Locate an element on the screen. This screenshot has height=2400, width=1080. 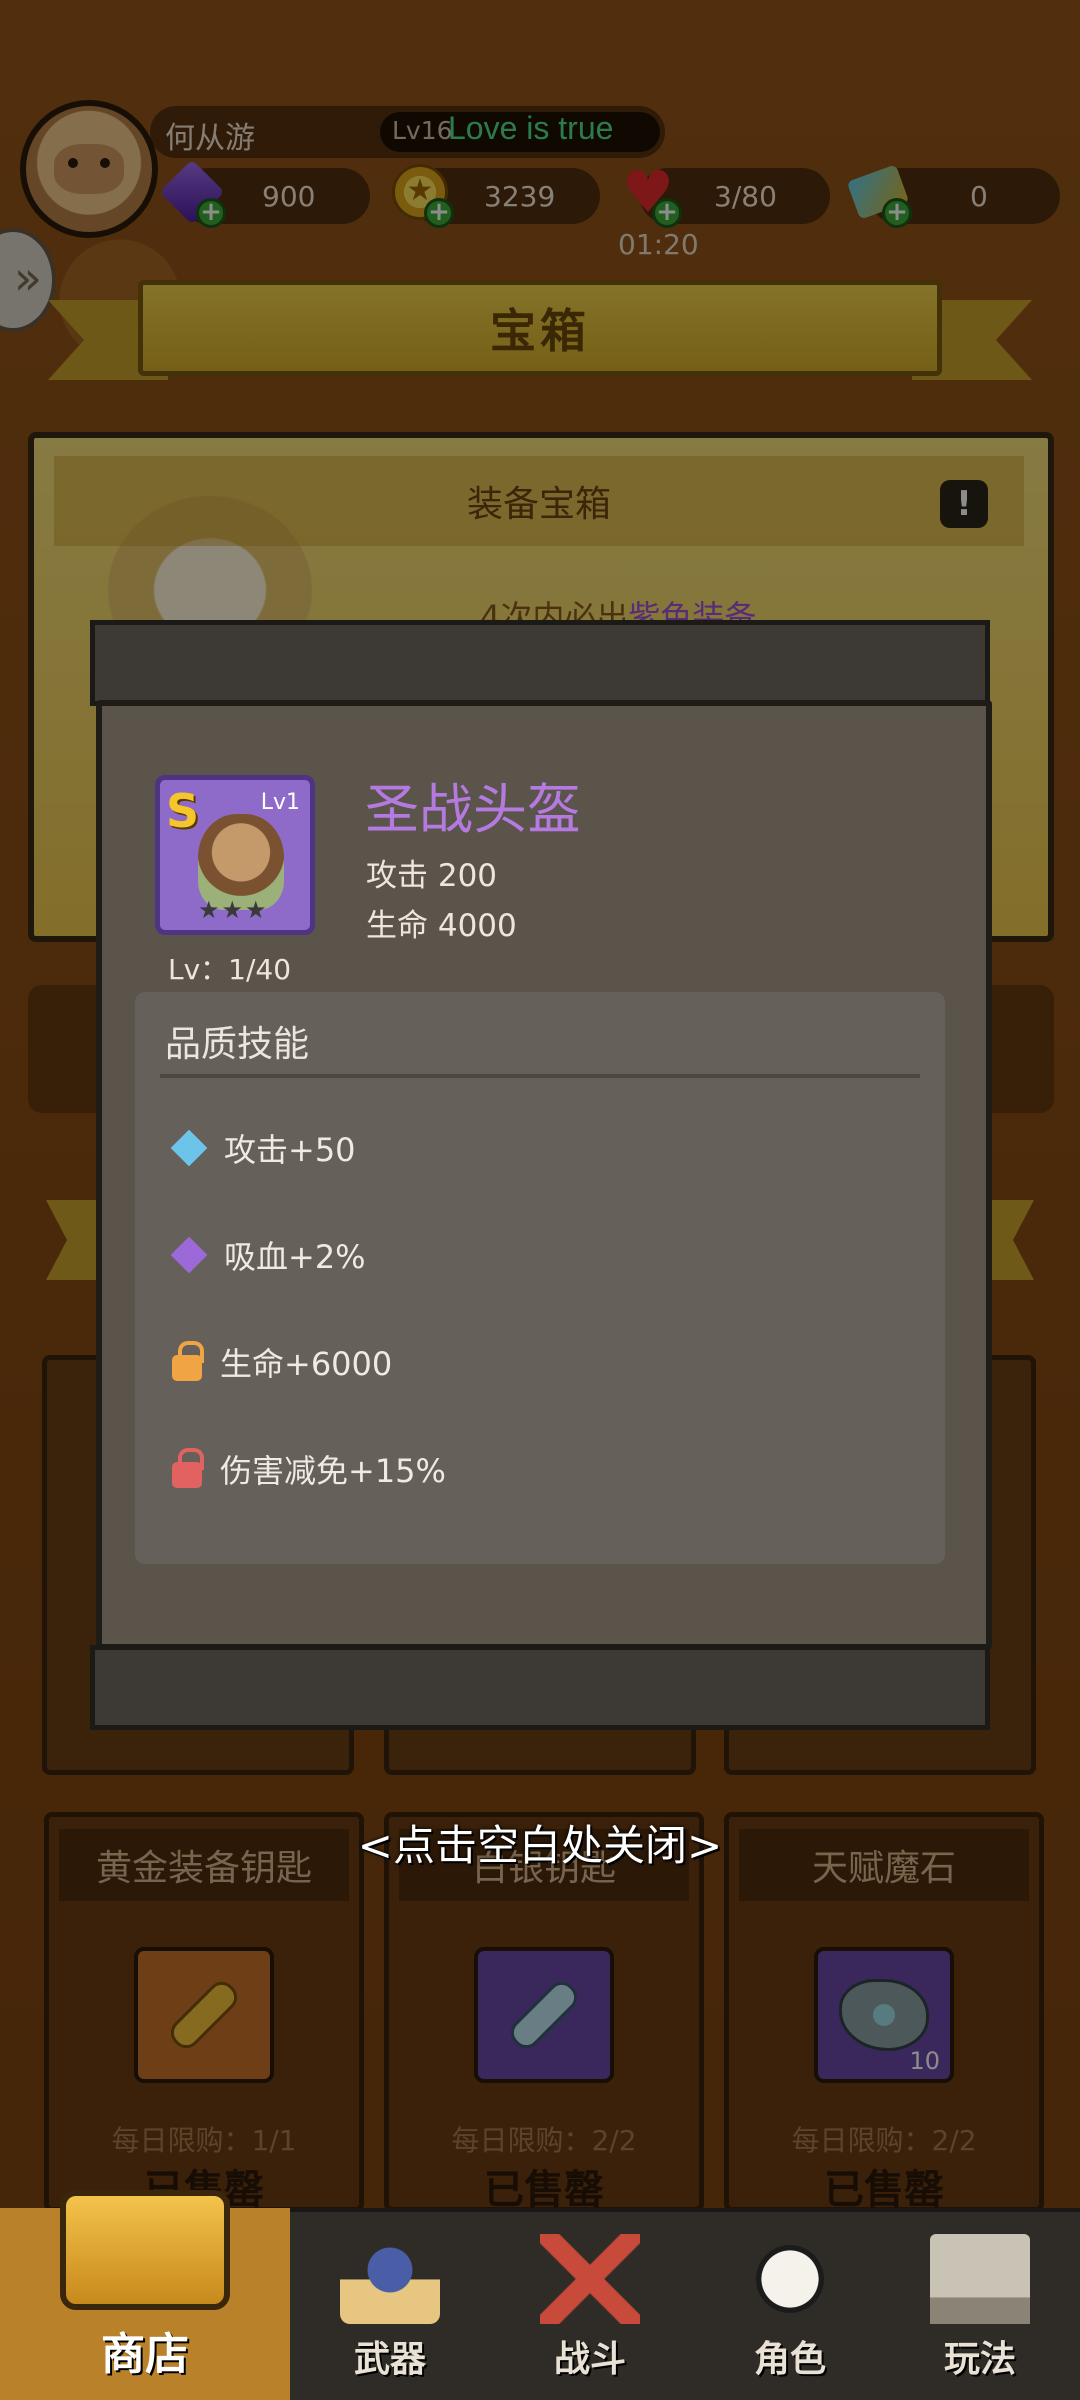
purple-diamond-icon is located at coordinates (189, 1255).